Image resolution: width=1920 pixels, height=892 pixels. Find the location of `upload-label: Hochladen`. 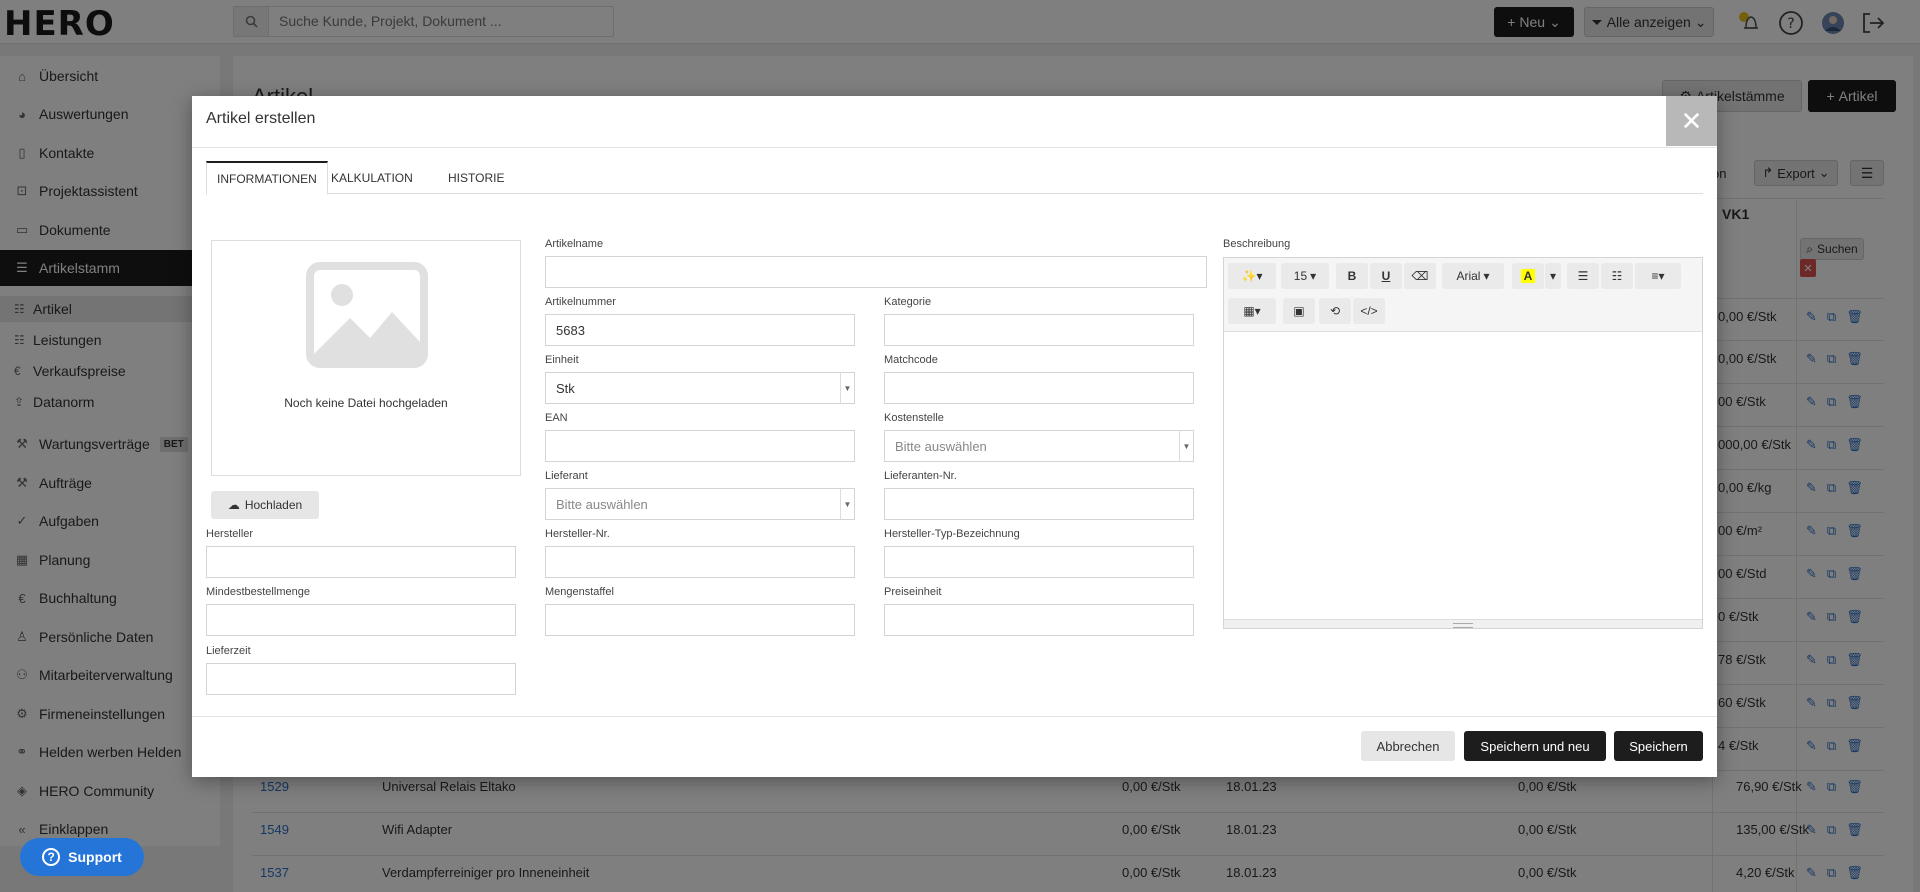

upload-label: Hochladen is located at coordinates (273, 505).